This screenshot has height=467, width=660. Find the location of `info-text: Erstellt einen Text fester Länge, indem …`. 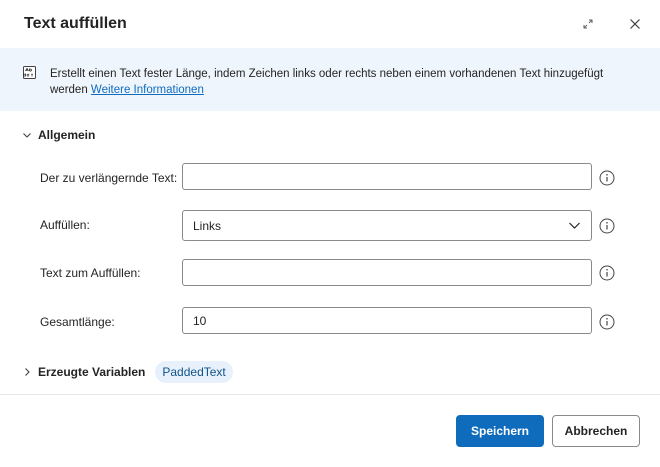

info-text: Erstellt einen Text fester Länge, indem … is located at coordinates (345, 82).